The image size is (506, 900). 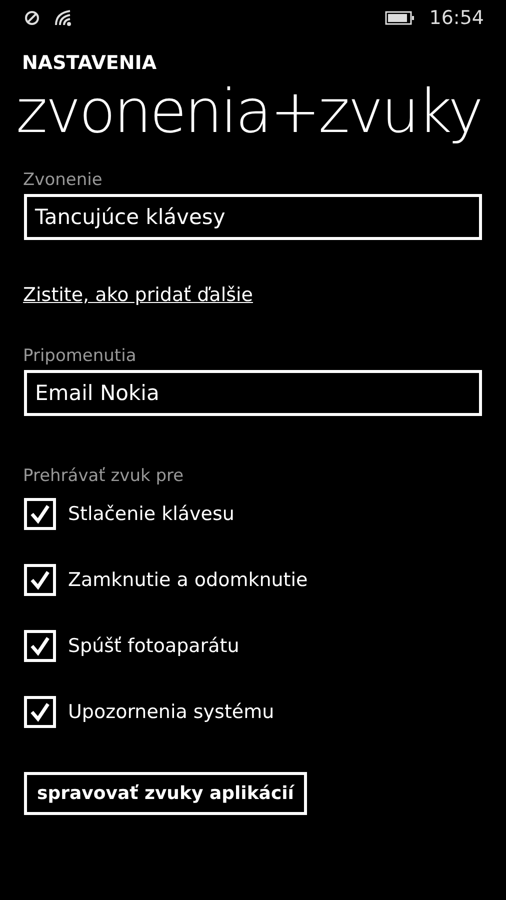 What do you see at coordinates (138, 295) in the screenshot?
I see `more-link: Zistite, ako pridať ďalšie` at bounding box center [138, 295].